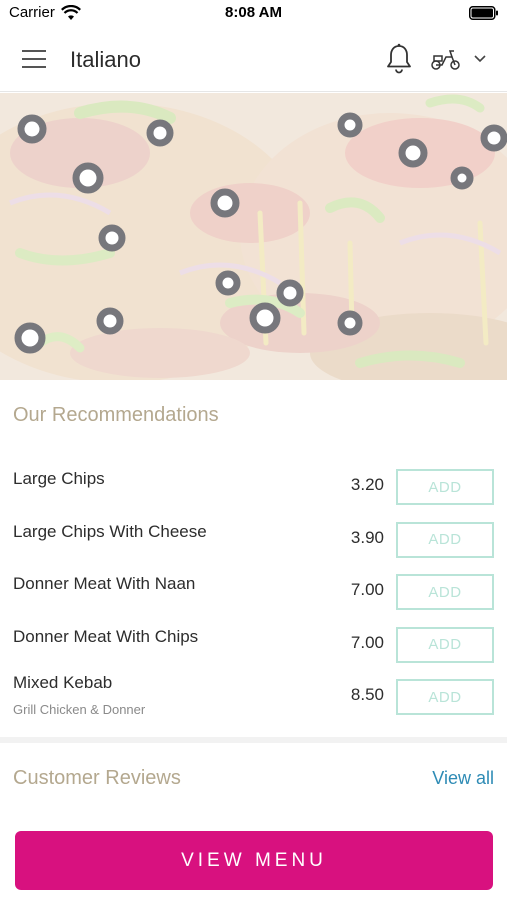 The image size is (507, 900). What do you see at coordinates (399, 59) in the screenshot?
I see `bell-icon` at bounding box center [399, 59].